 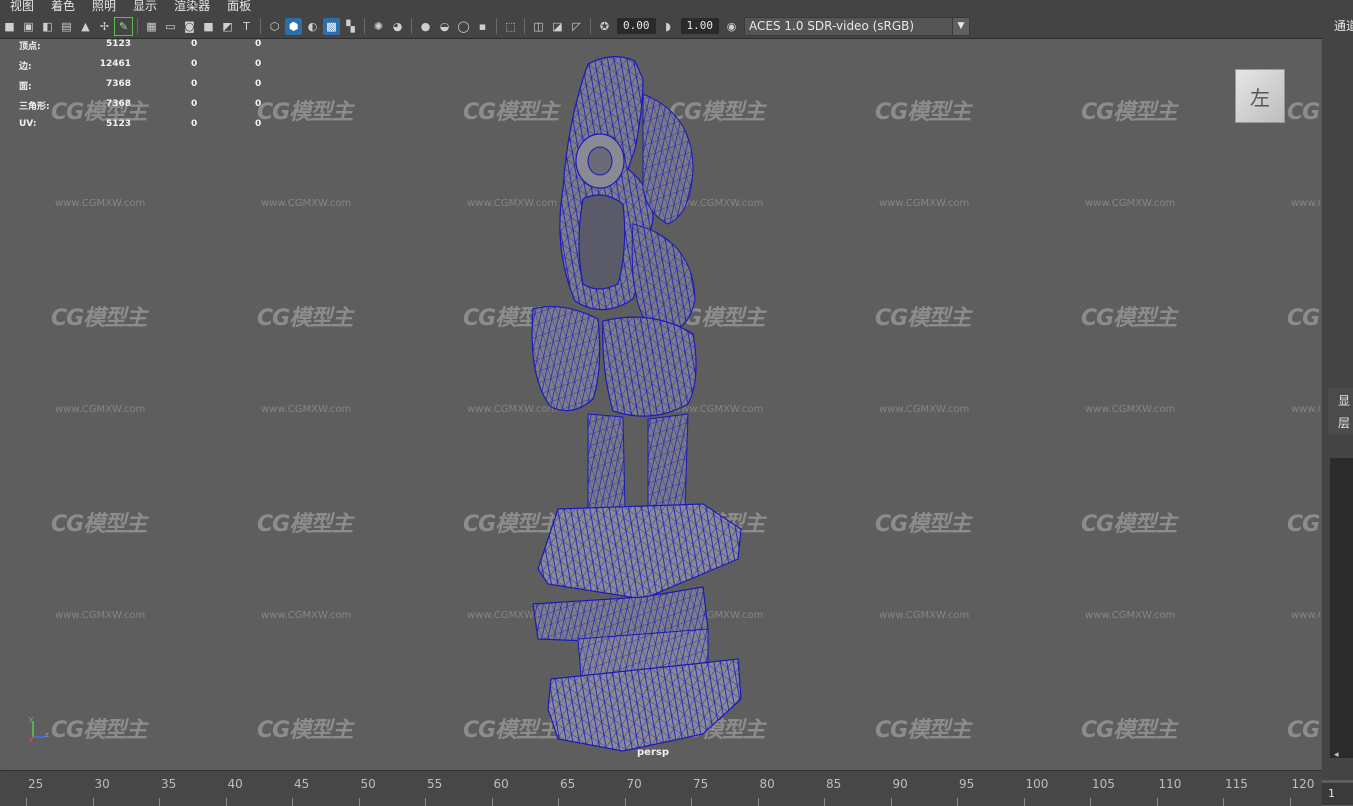 I want to click on timeline-tick-label: 100, so click(x=1037, y=784).